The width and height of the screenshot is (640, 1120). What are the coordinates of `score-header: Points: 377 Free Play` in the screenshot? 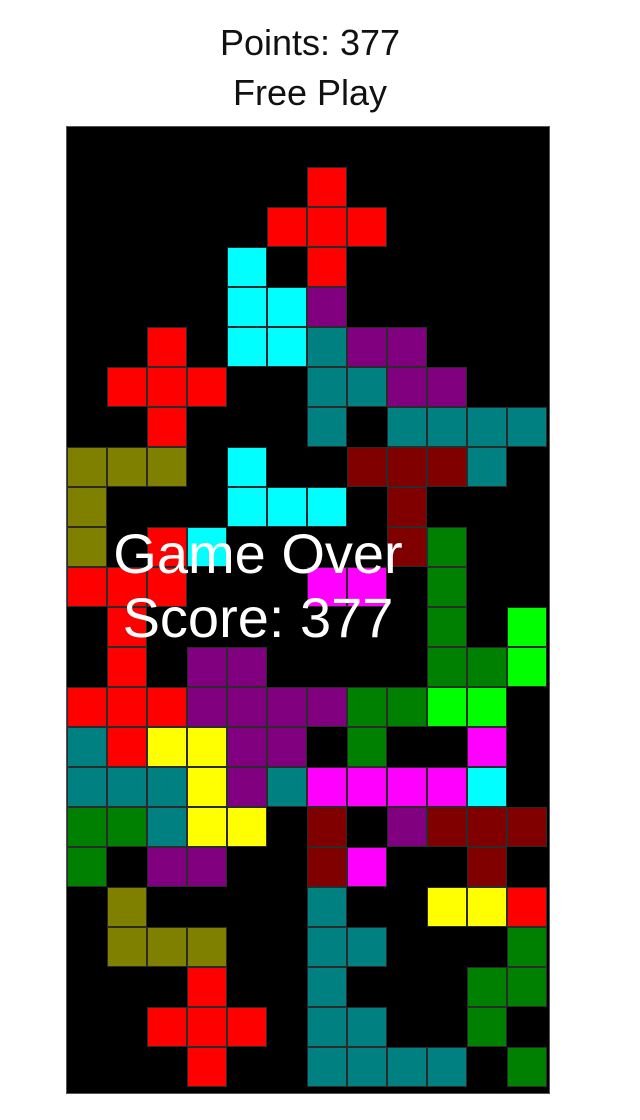 It's located at (310, 68).